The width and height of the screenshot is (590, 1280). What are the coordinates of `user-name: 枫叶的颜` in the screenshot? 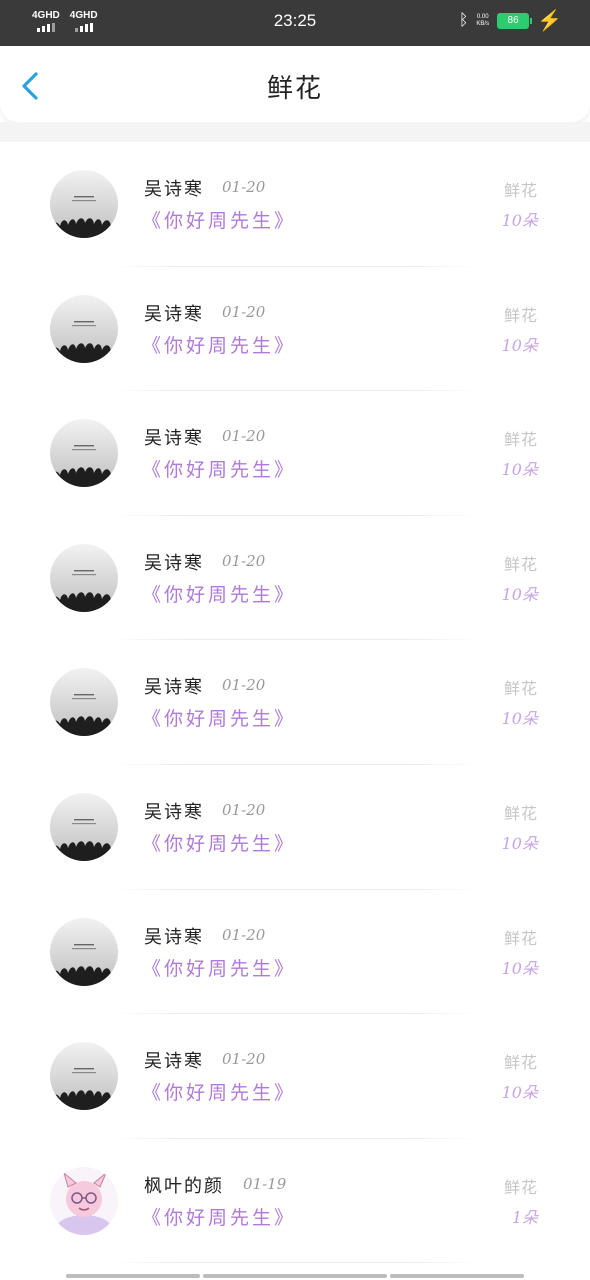 It's located at (184, 1186).